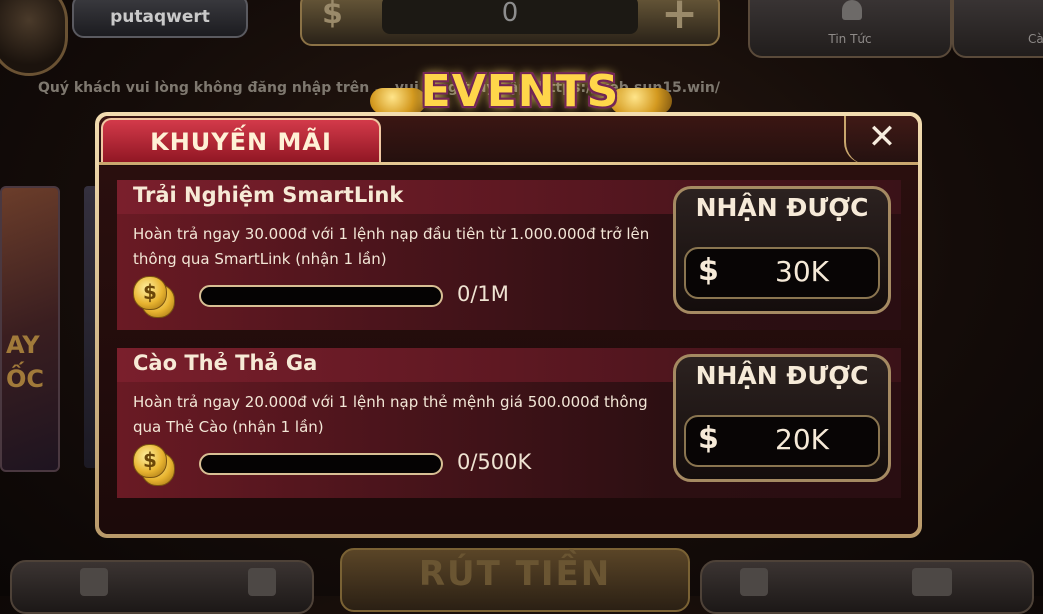 Image resolution: width=1043 pixels, height=614 pixels. I want to click on close-icon: ✕, so click(882, 137).